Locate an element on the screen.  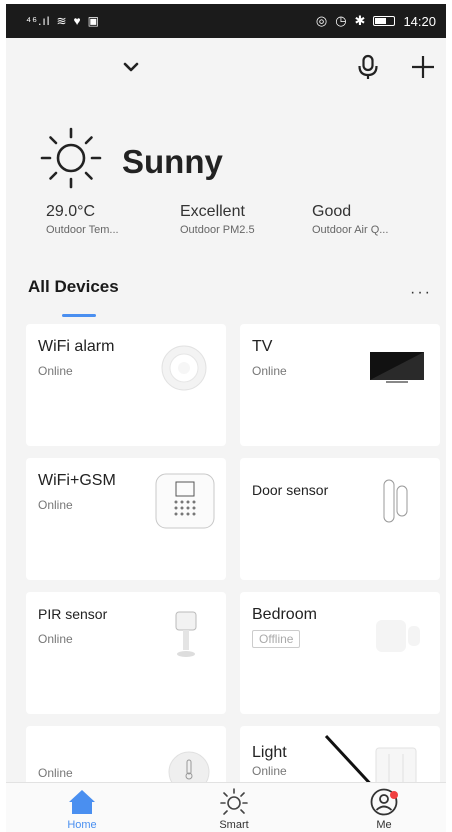
chevron-down-icon is located at coordinates (131, 67).